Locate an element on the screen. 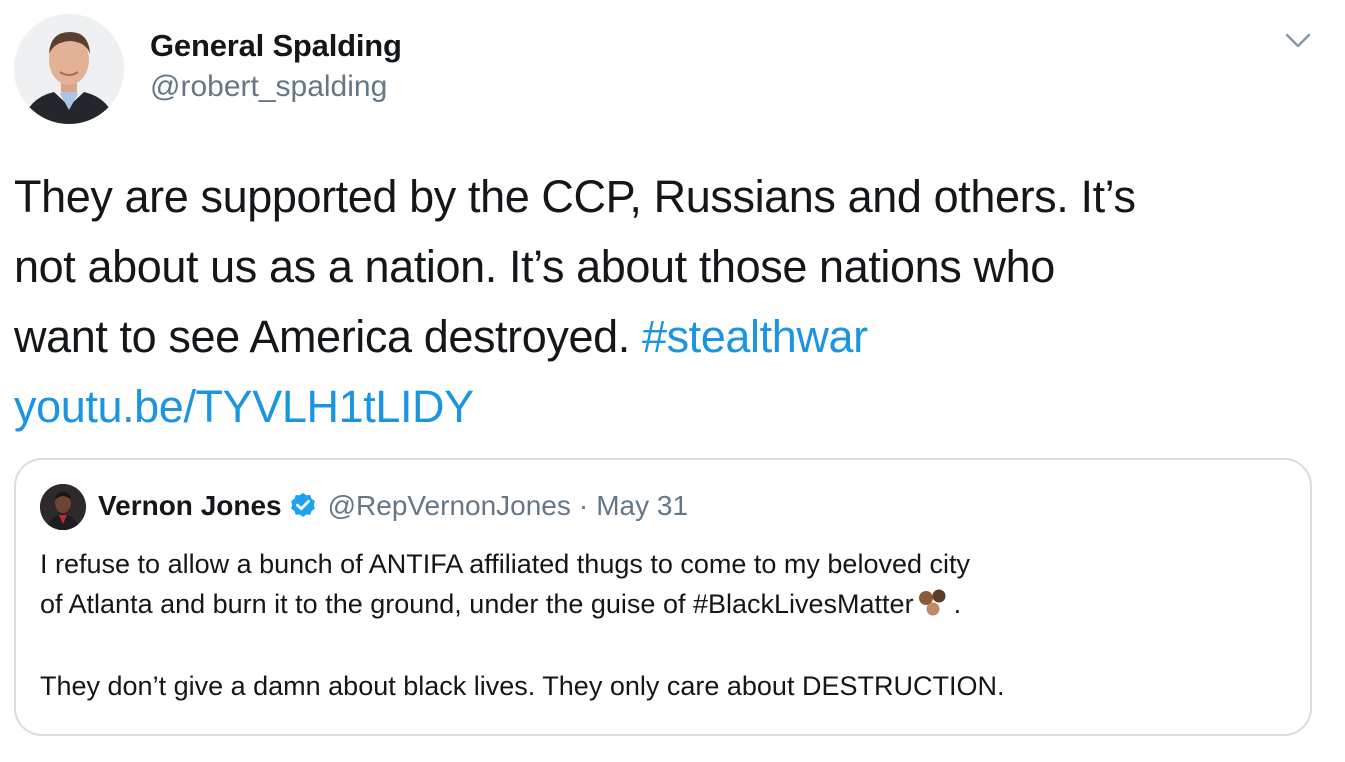 This screenshot has height=762, width=1345. quoted-author-avatar is located at coordinates (63, 507).